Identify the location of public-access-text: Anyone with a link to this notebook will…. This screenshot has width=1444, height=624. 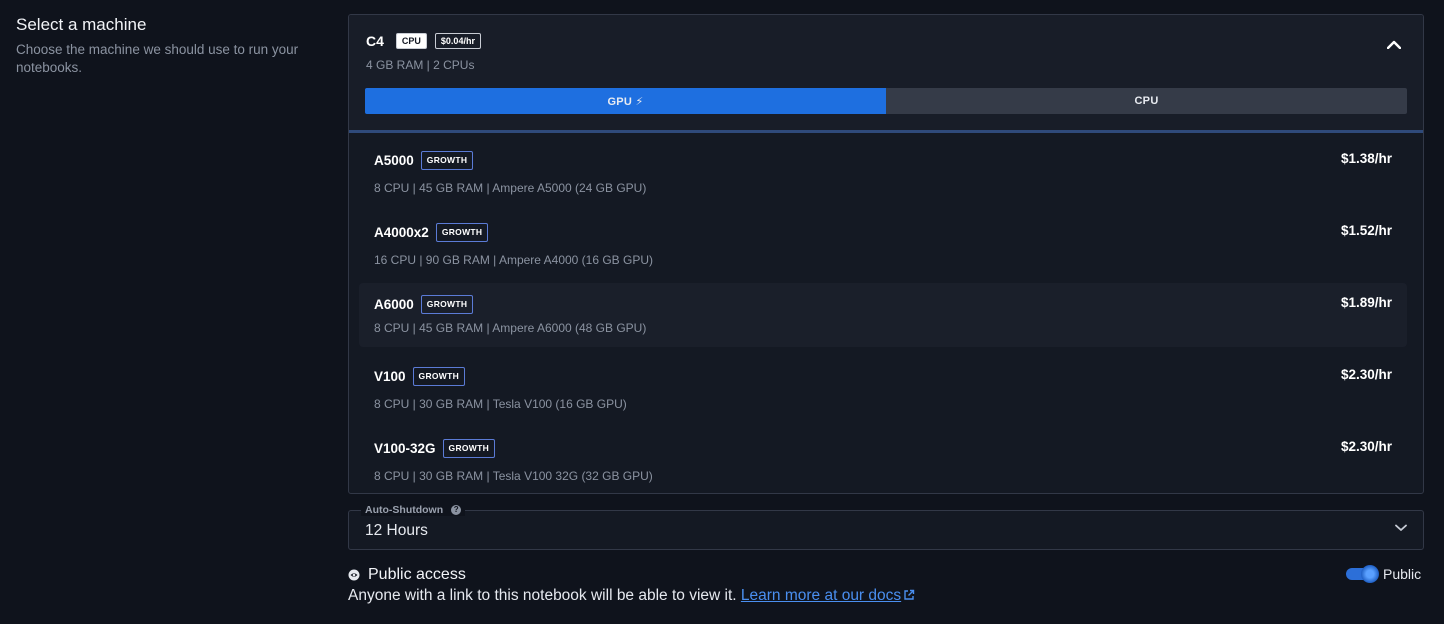
(542, 595).